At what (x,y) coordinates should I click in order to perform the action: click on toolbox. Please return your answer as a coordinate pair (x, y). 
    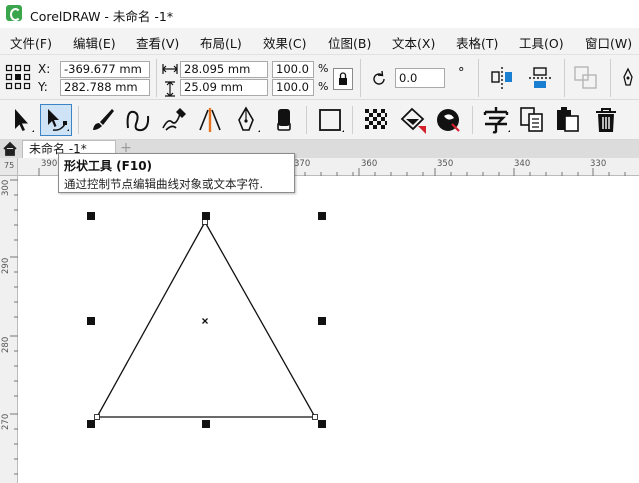
    Looking at the image, I should click on (319, 120).